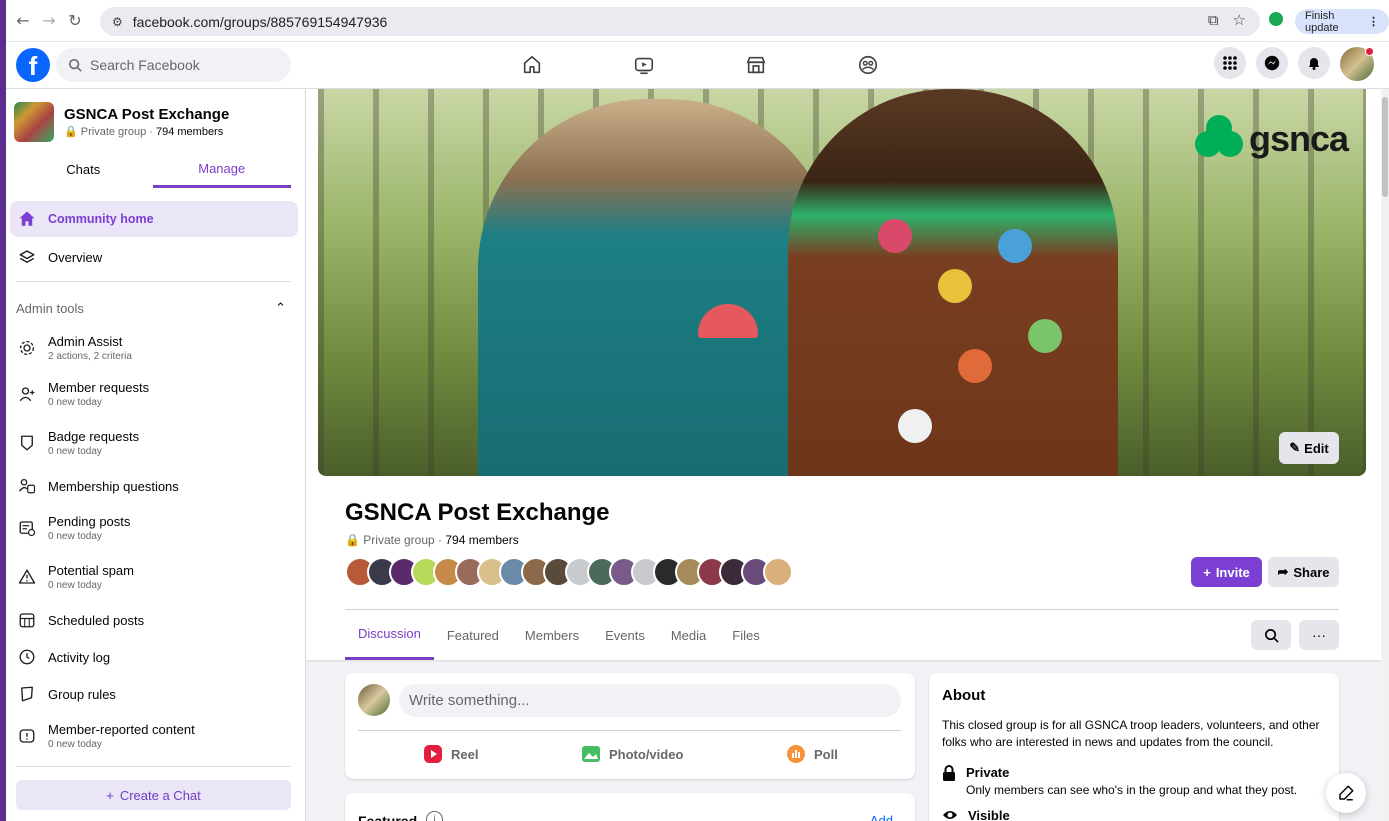 This screenshot has height=821, width=1389. What do you see at coordinates (1322, 21) in the screenshot?
I see `finish-update-label: Finish update` at bounding box center [1322, 21].